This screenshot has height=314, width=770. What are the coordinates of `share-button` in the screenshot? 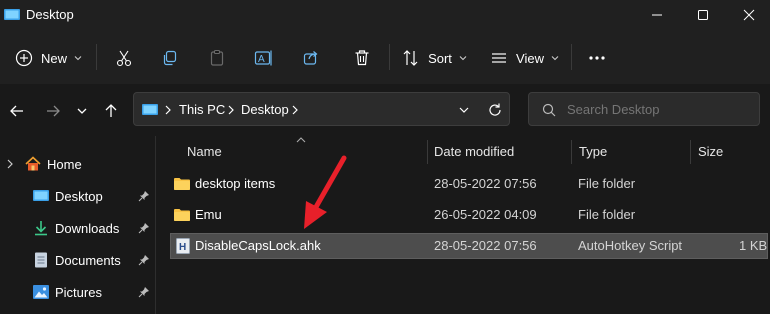 It's located at (311, 58).